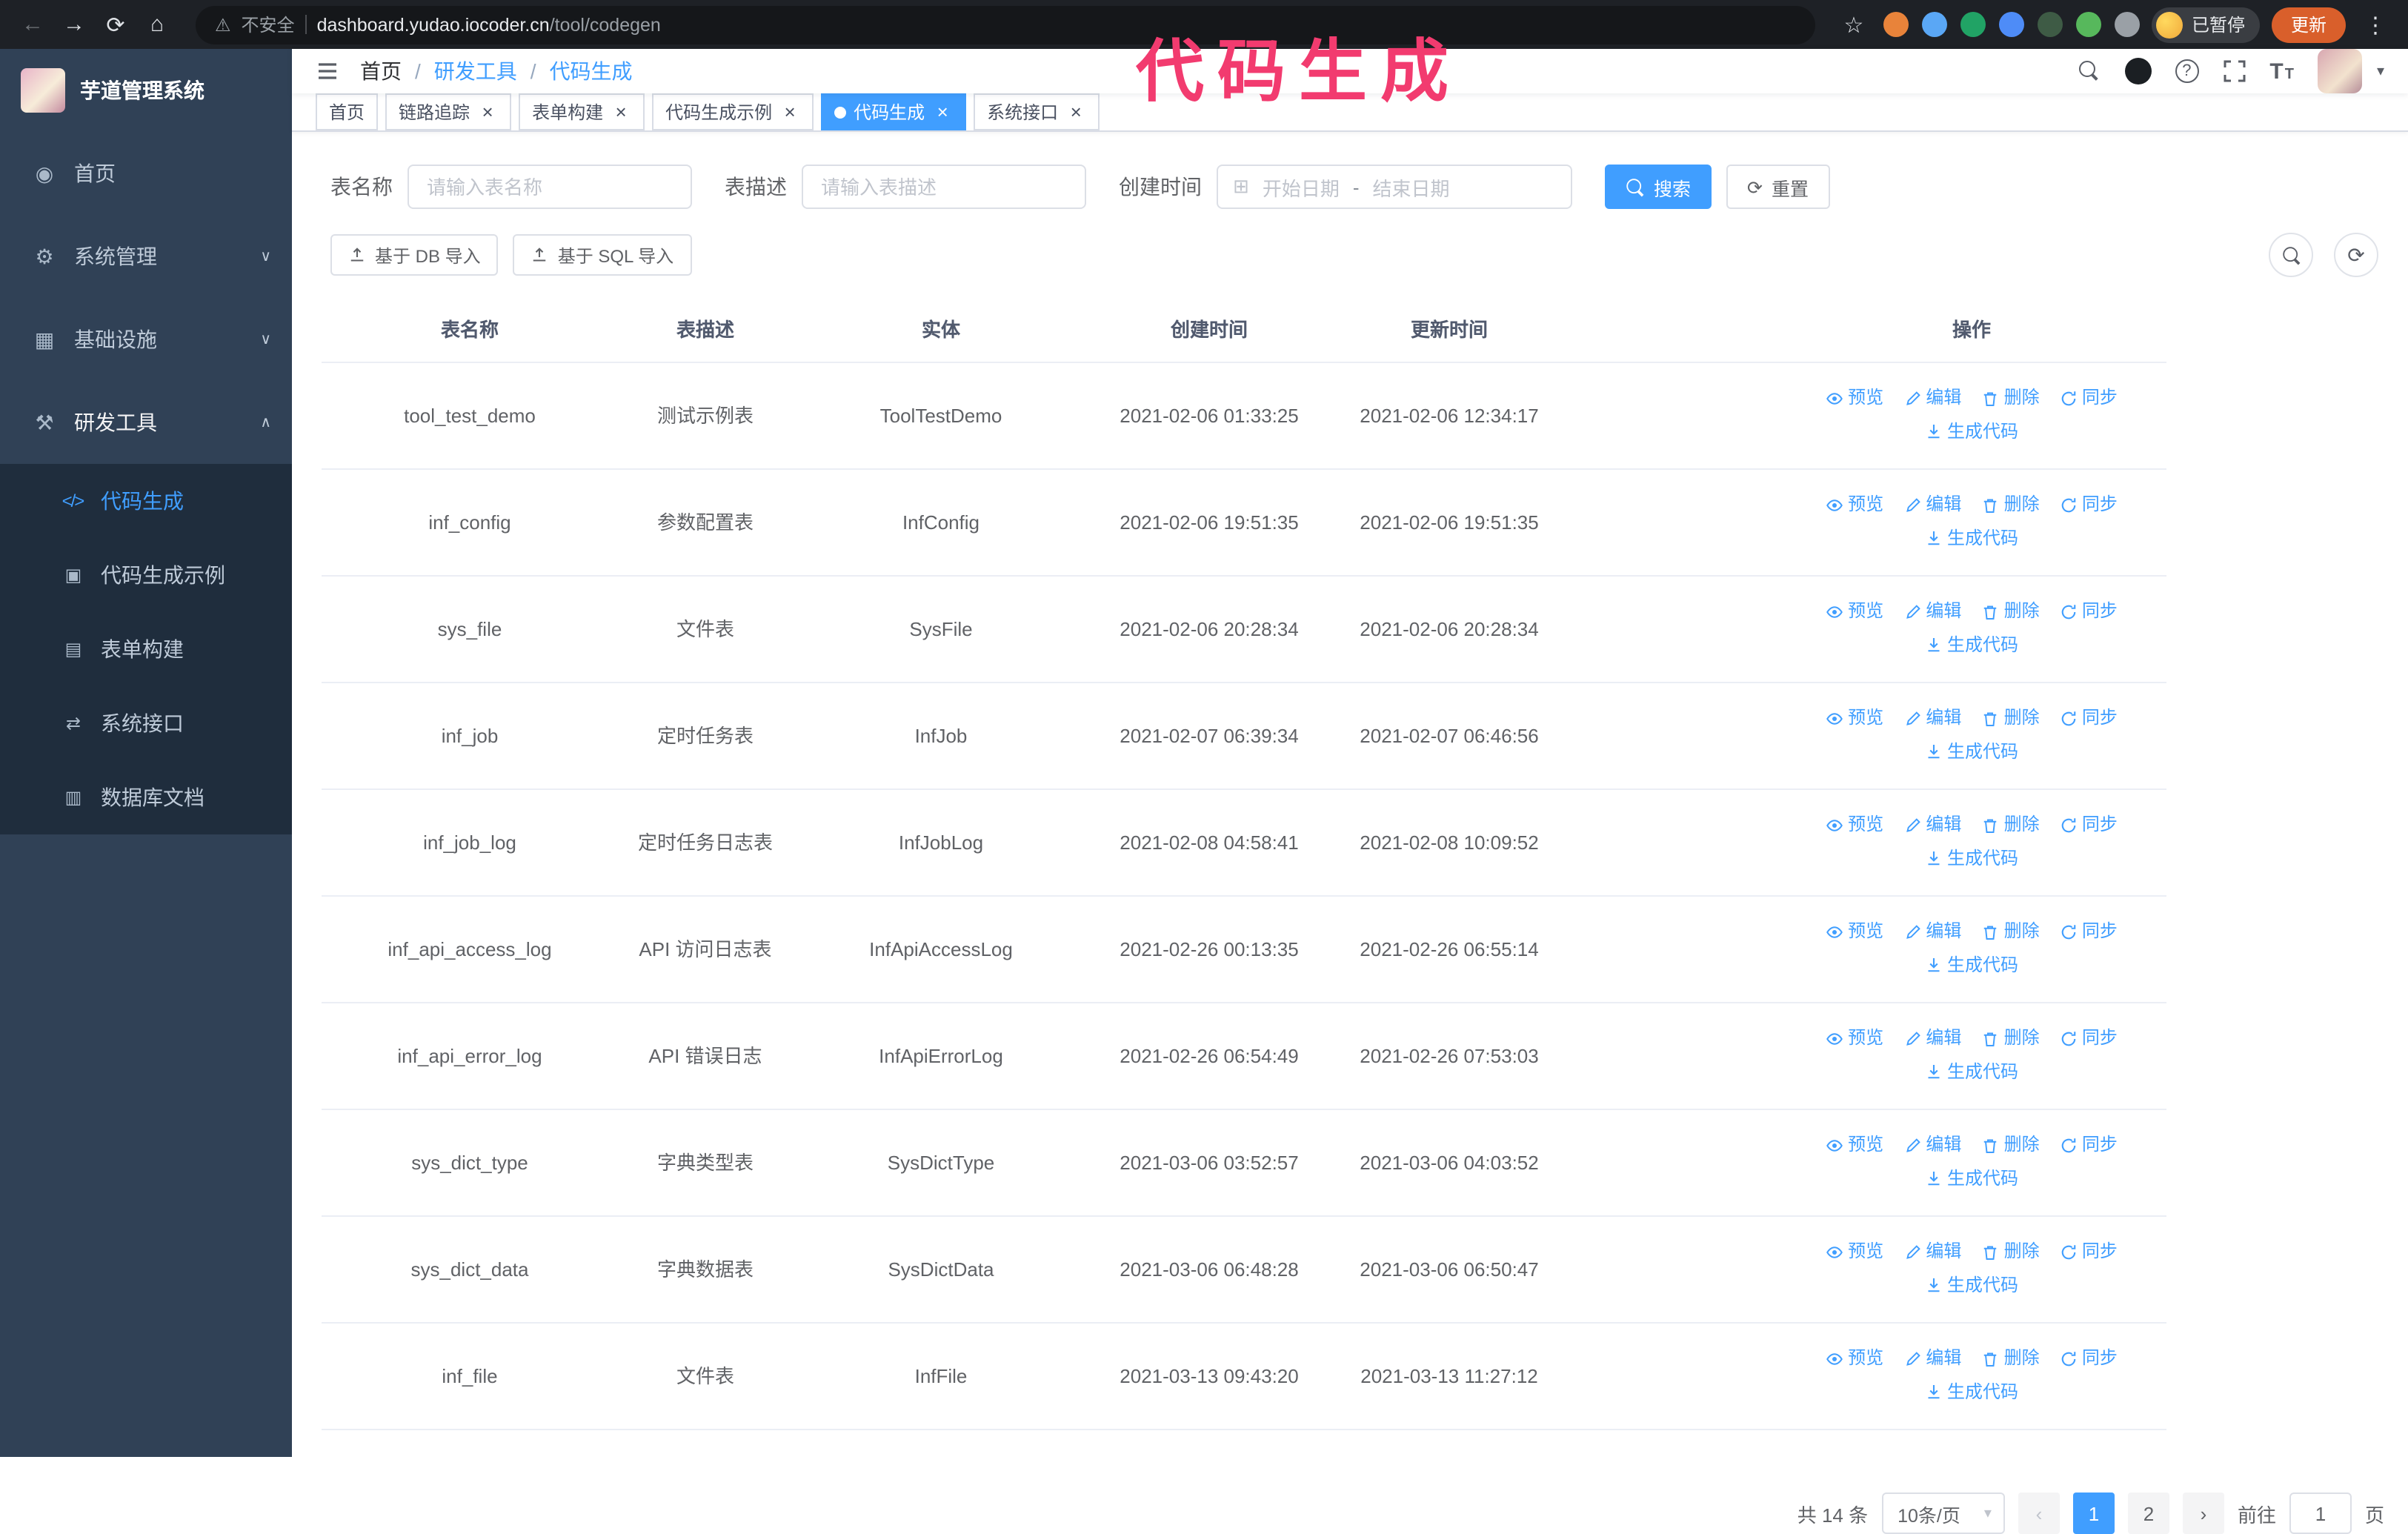 The image size is (2408, 1534). I want to click on prev-page-button: ‹, so click(2039, 1513).